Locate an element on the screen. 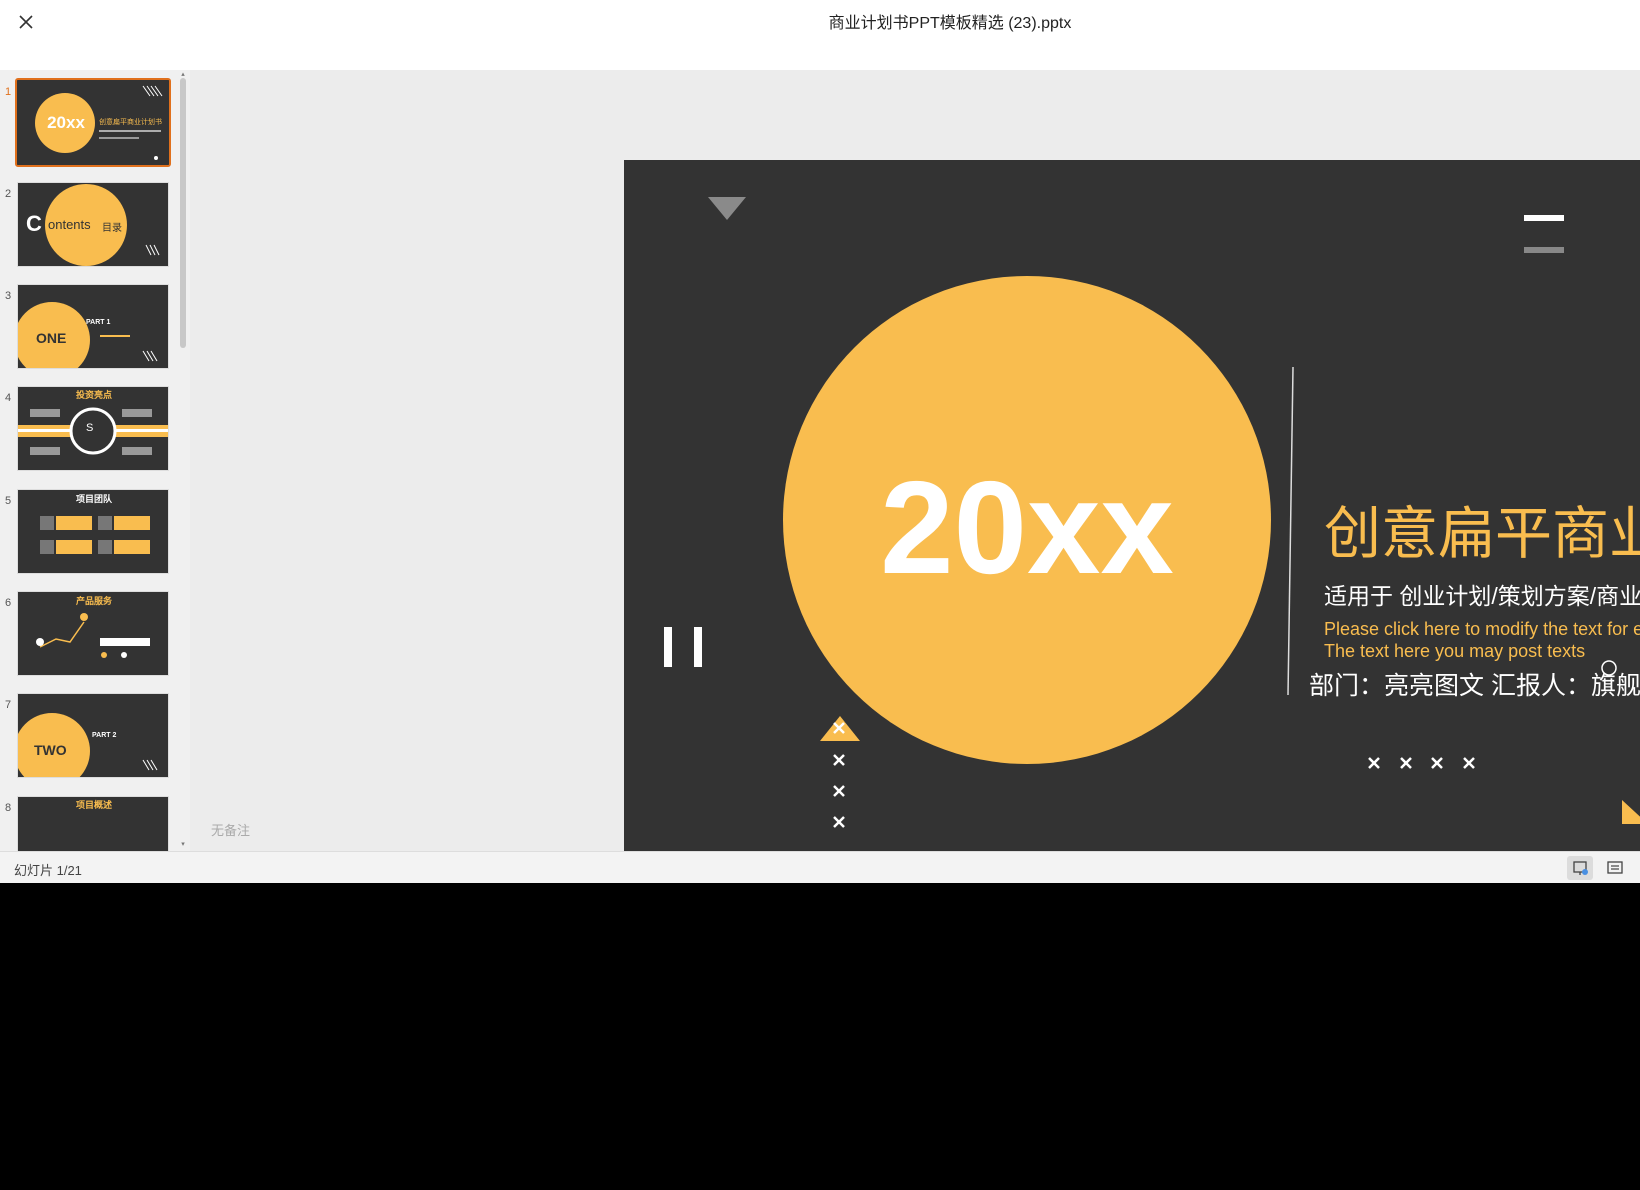  speaker-notes: 无备注 is located at coordinates (230, 829).